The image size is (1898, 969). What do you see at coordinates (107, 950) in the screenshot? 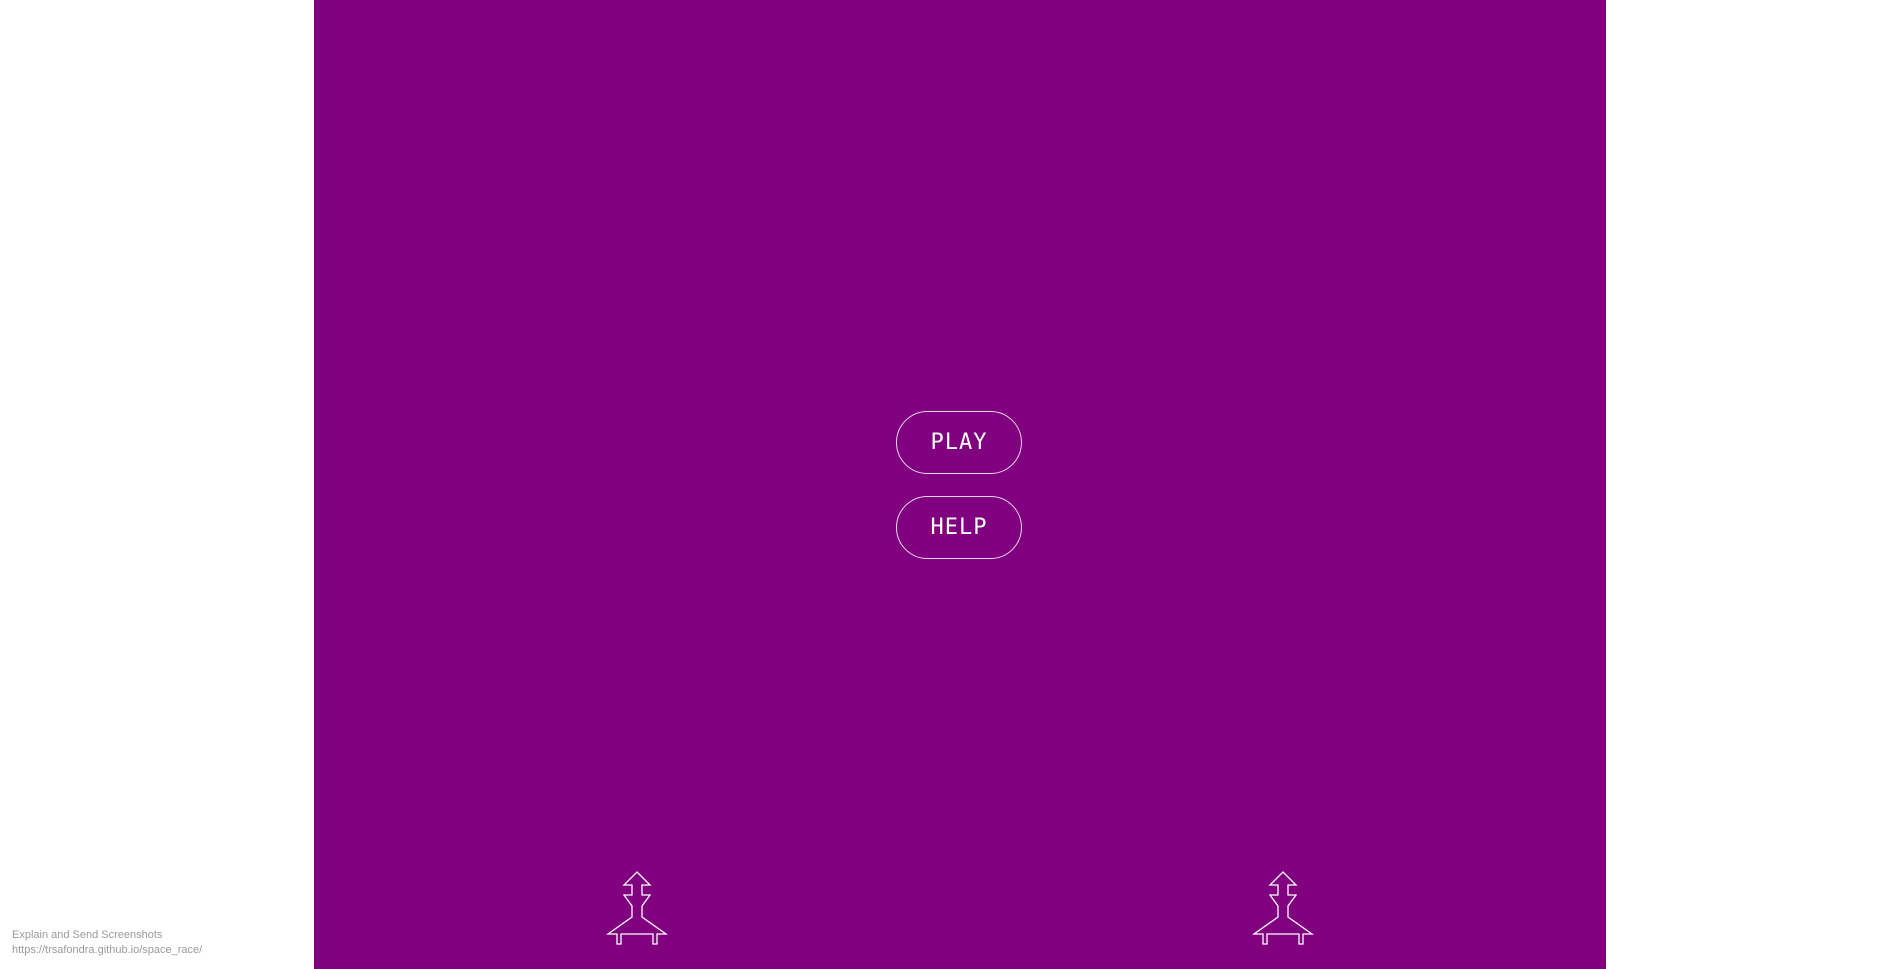
I see `footer-url: https://trsafondra.github.io/space_race/` at bounding box center [107, 950].